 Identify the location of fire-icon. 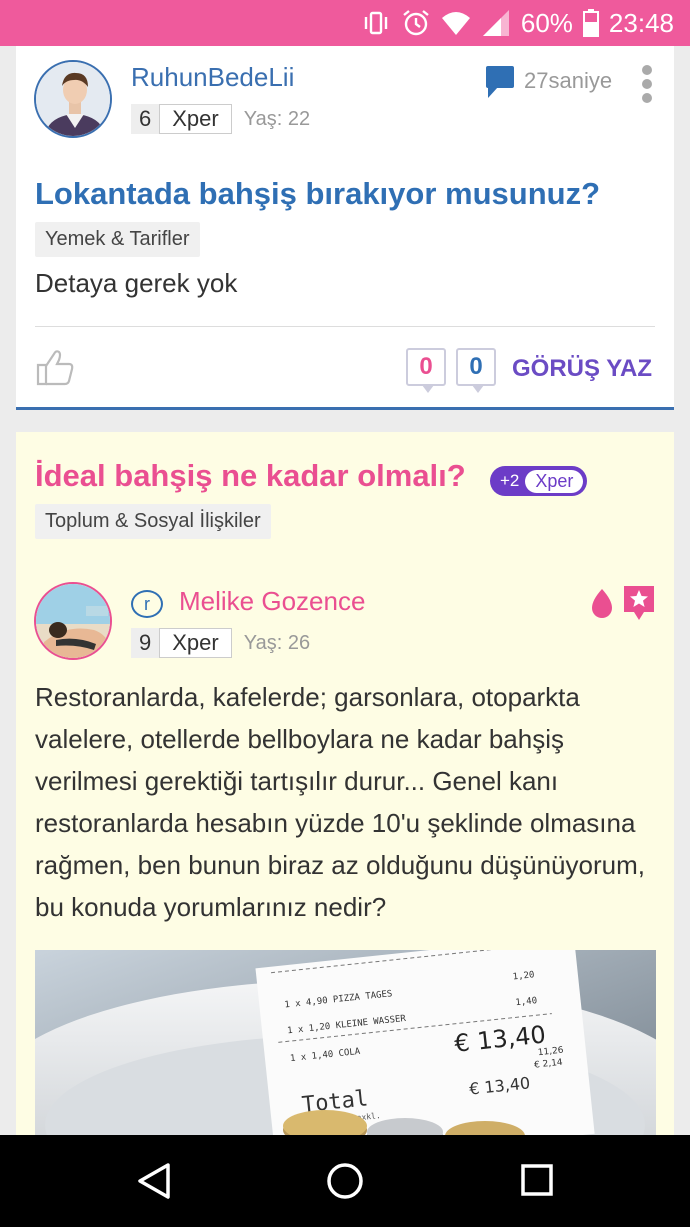
(602, 603).